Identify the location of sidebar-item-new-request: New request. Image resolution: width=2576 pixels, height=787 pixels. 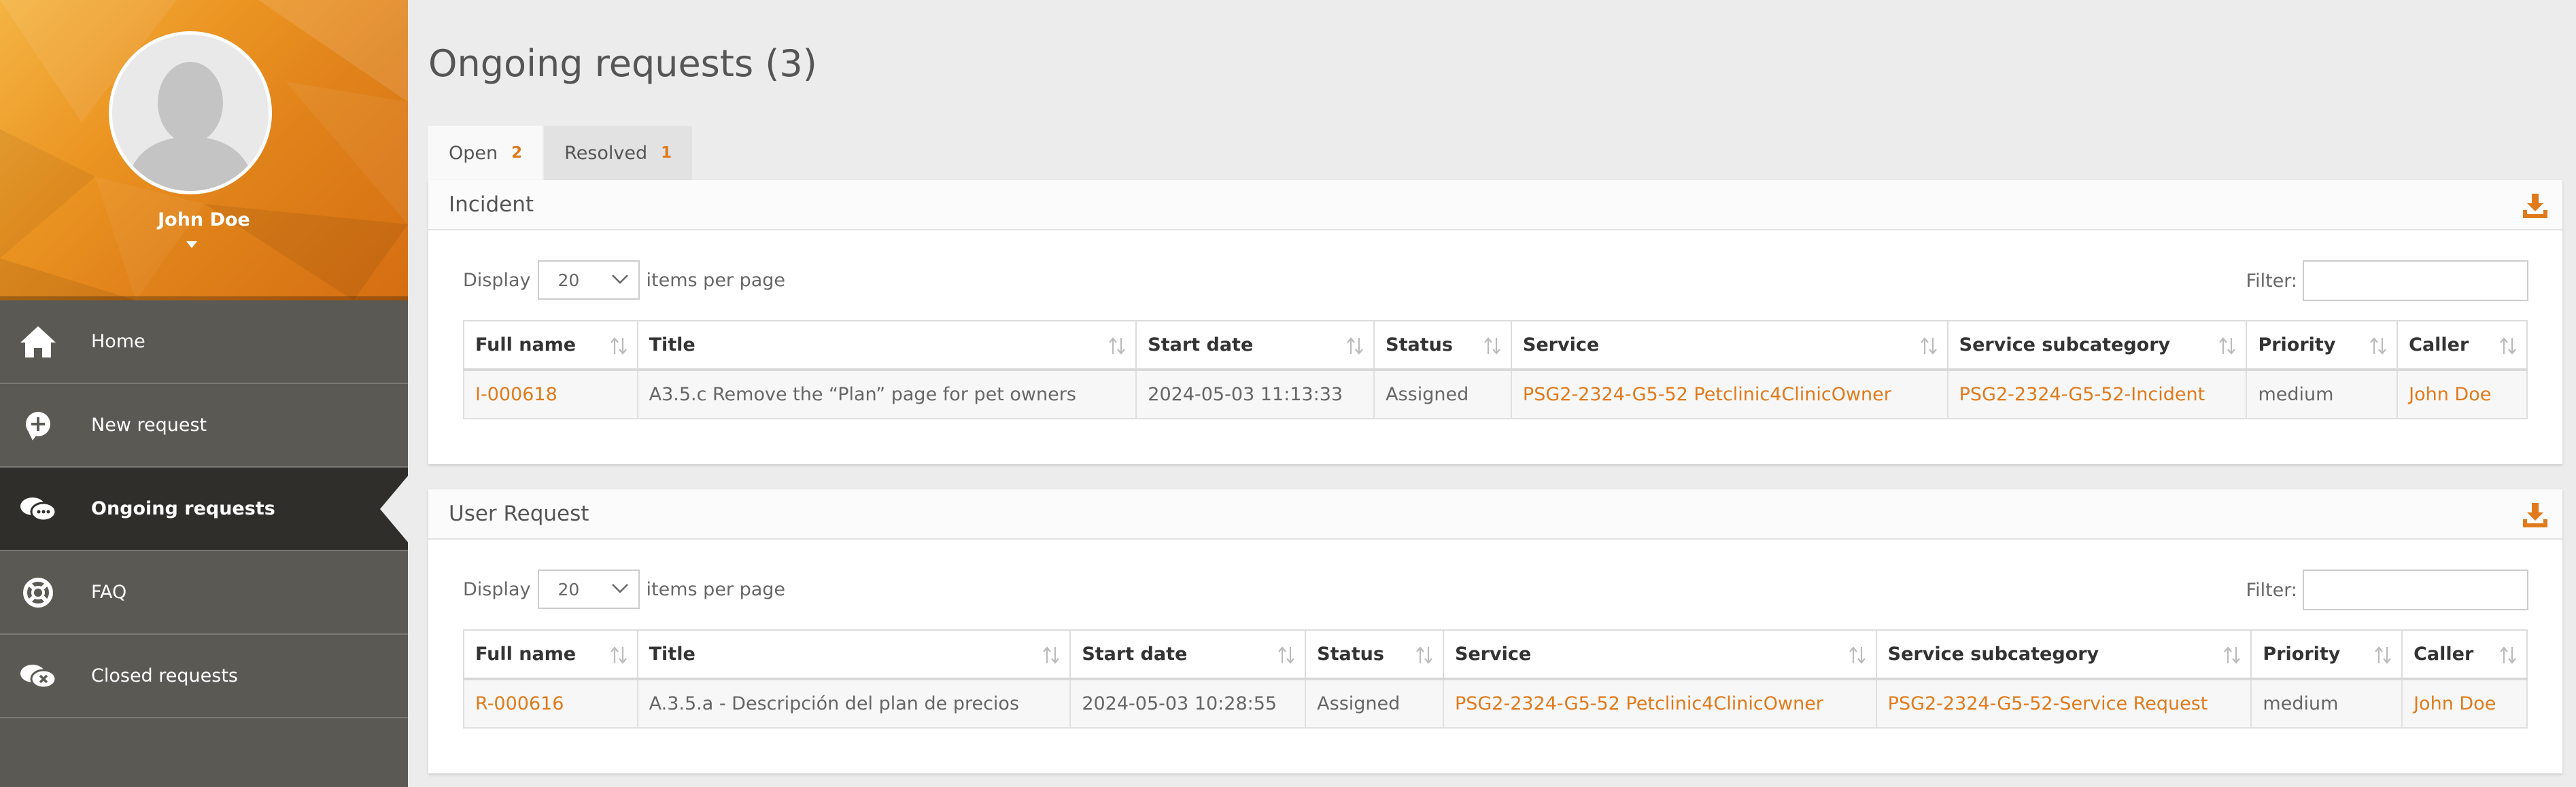
(204, 426).